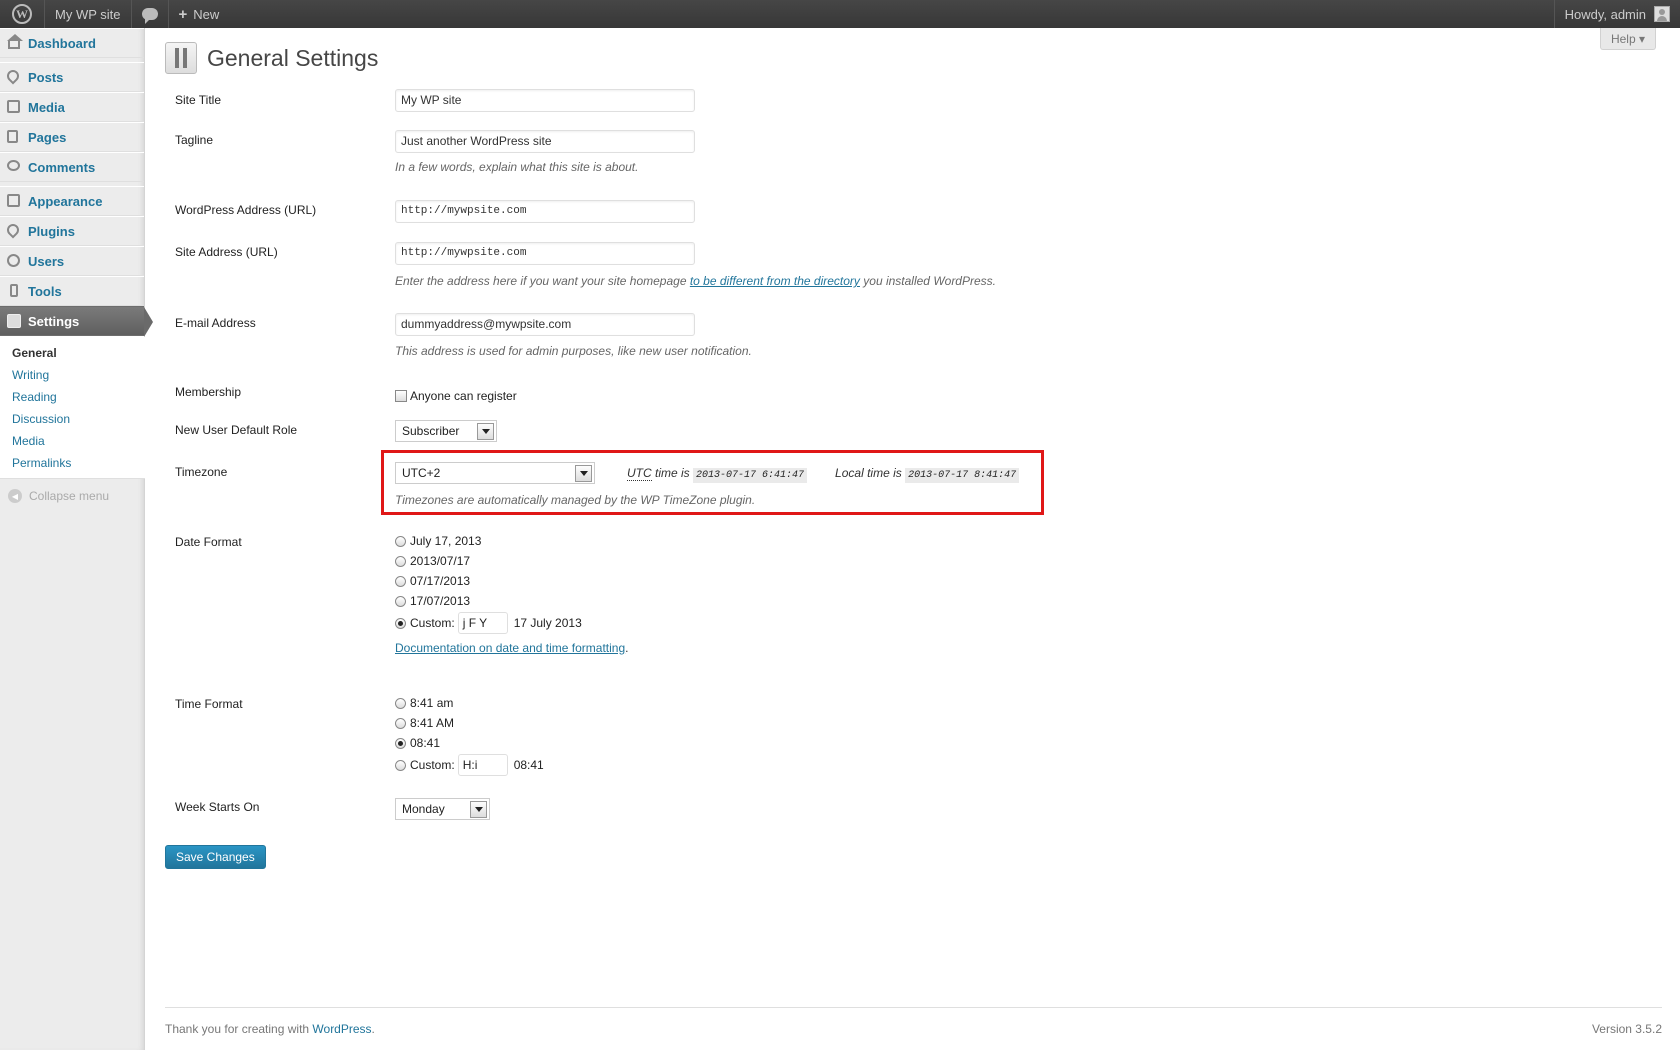  What do you see at coordinates (423, 809) in the screenshot?
I see `week-start-value: Monday` at bounding box center [423, 809].